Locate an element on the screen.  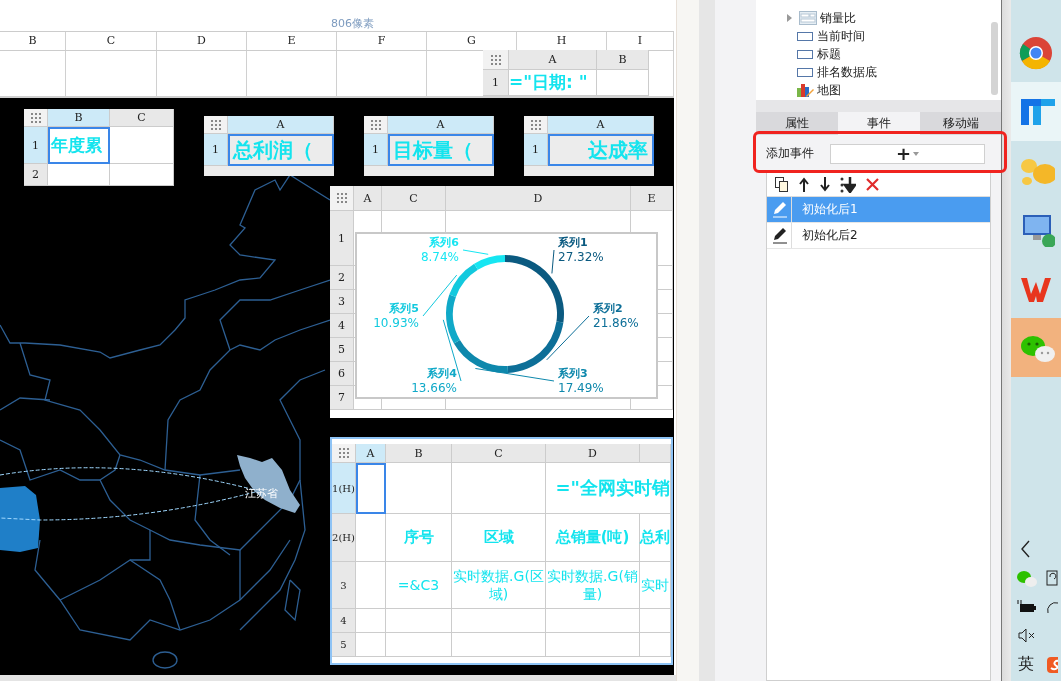
column-header: F is located at coordinates (382, 41).